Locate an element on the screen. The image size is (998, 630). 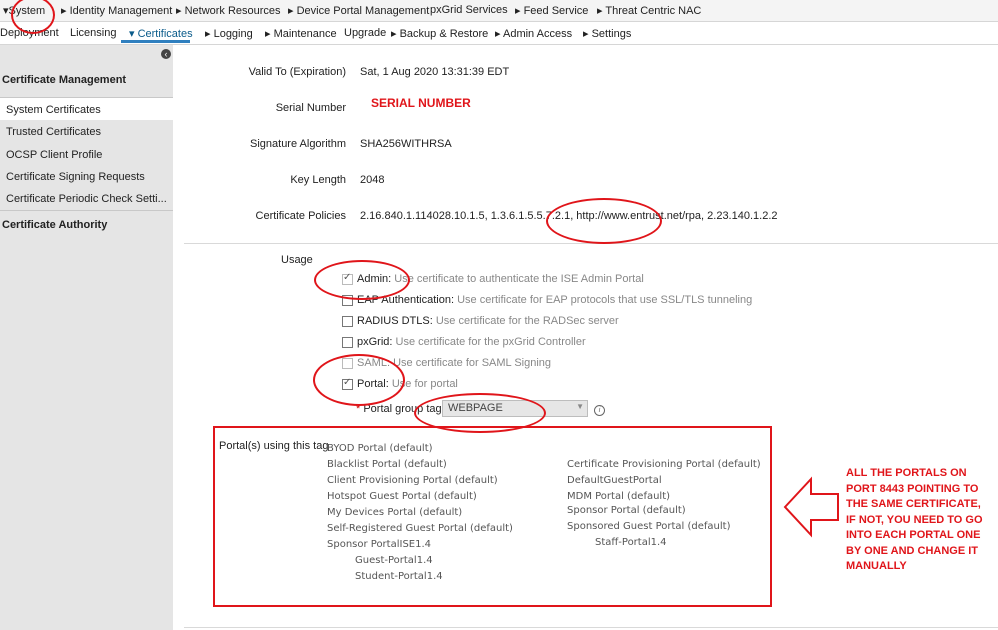
info-icon: i is located at coordinates (599, 410).